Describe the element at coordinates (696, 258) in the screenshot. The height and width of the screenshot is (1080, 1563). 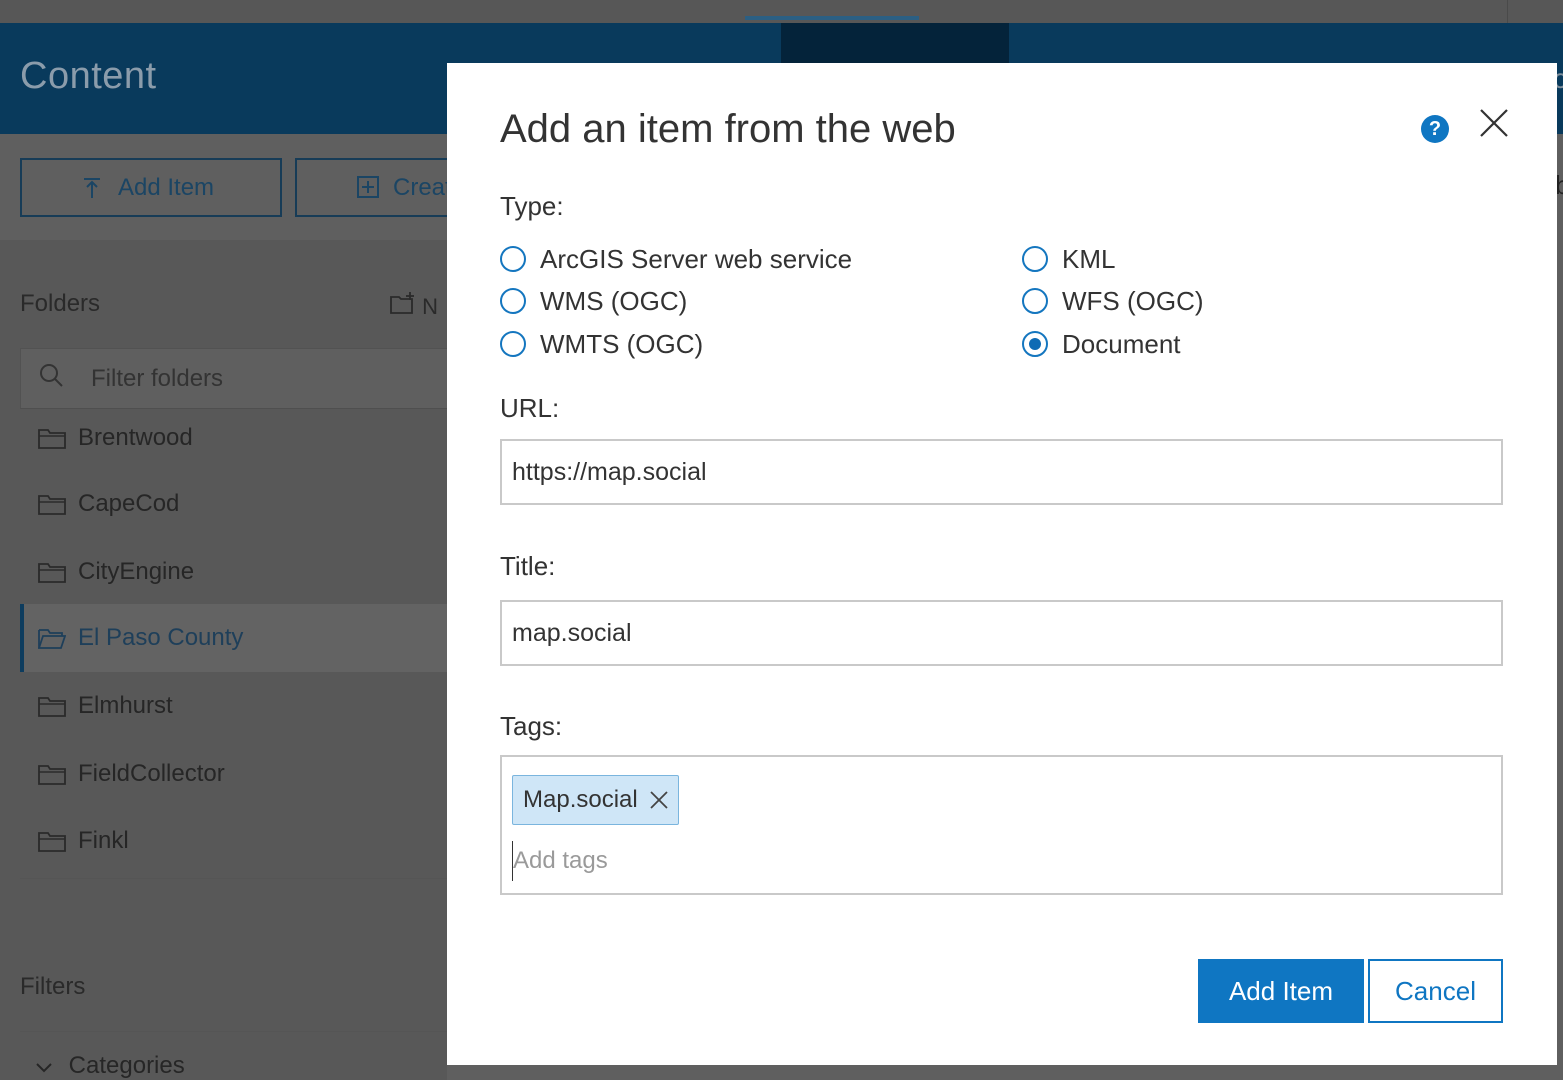
I see `radio-label: ArcGIS Server web service` at that location.